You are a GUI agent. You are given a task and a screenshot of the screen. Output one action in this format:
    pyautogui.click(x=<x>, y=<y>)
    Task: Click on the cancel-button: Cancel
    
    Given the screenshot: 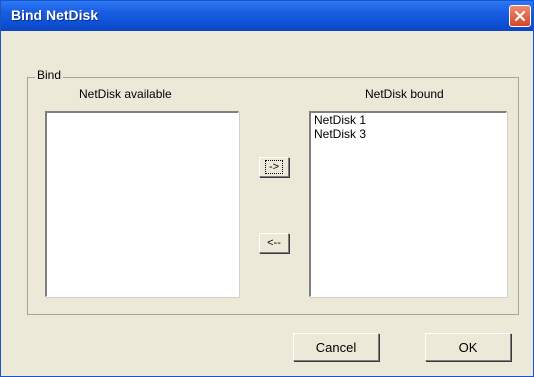 What is the action you would take?
    pyautogui.click(x=336, y=347)
    